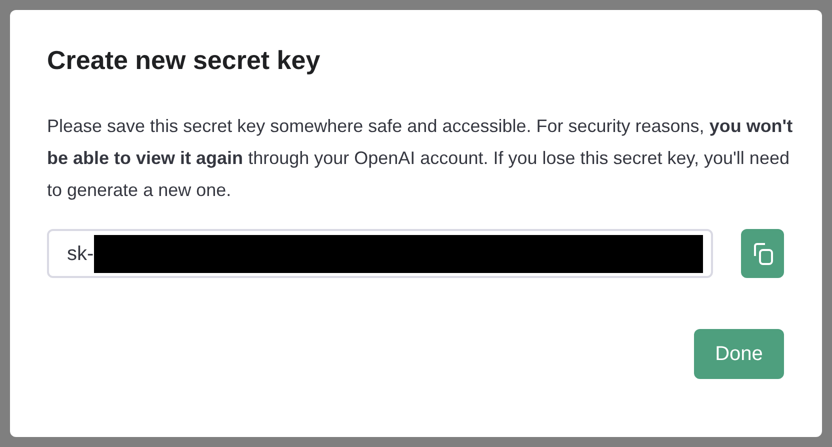 This screenshot has width=832, height=447. I want to click on copy-button, so click(762, 253).